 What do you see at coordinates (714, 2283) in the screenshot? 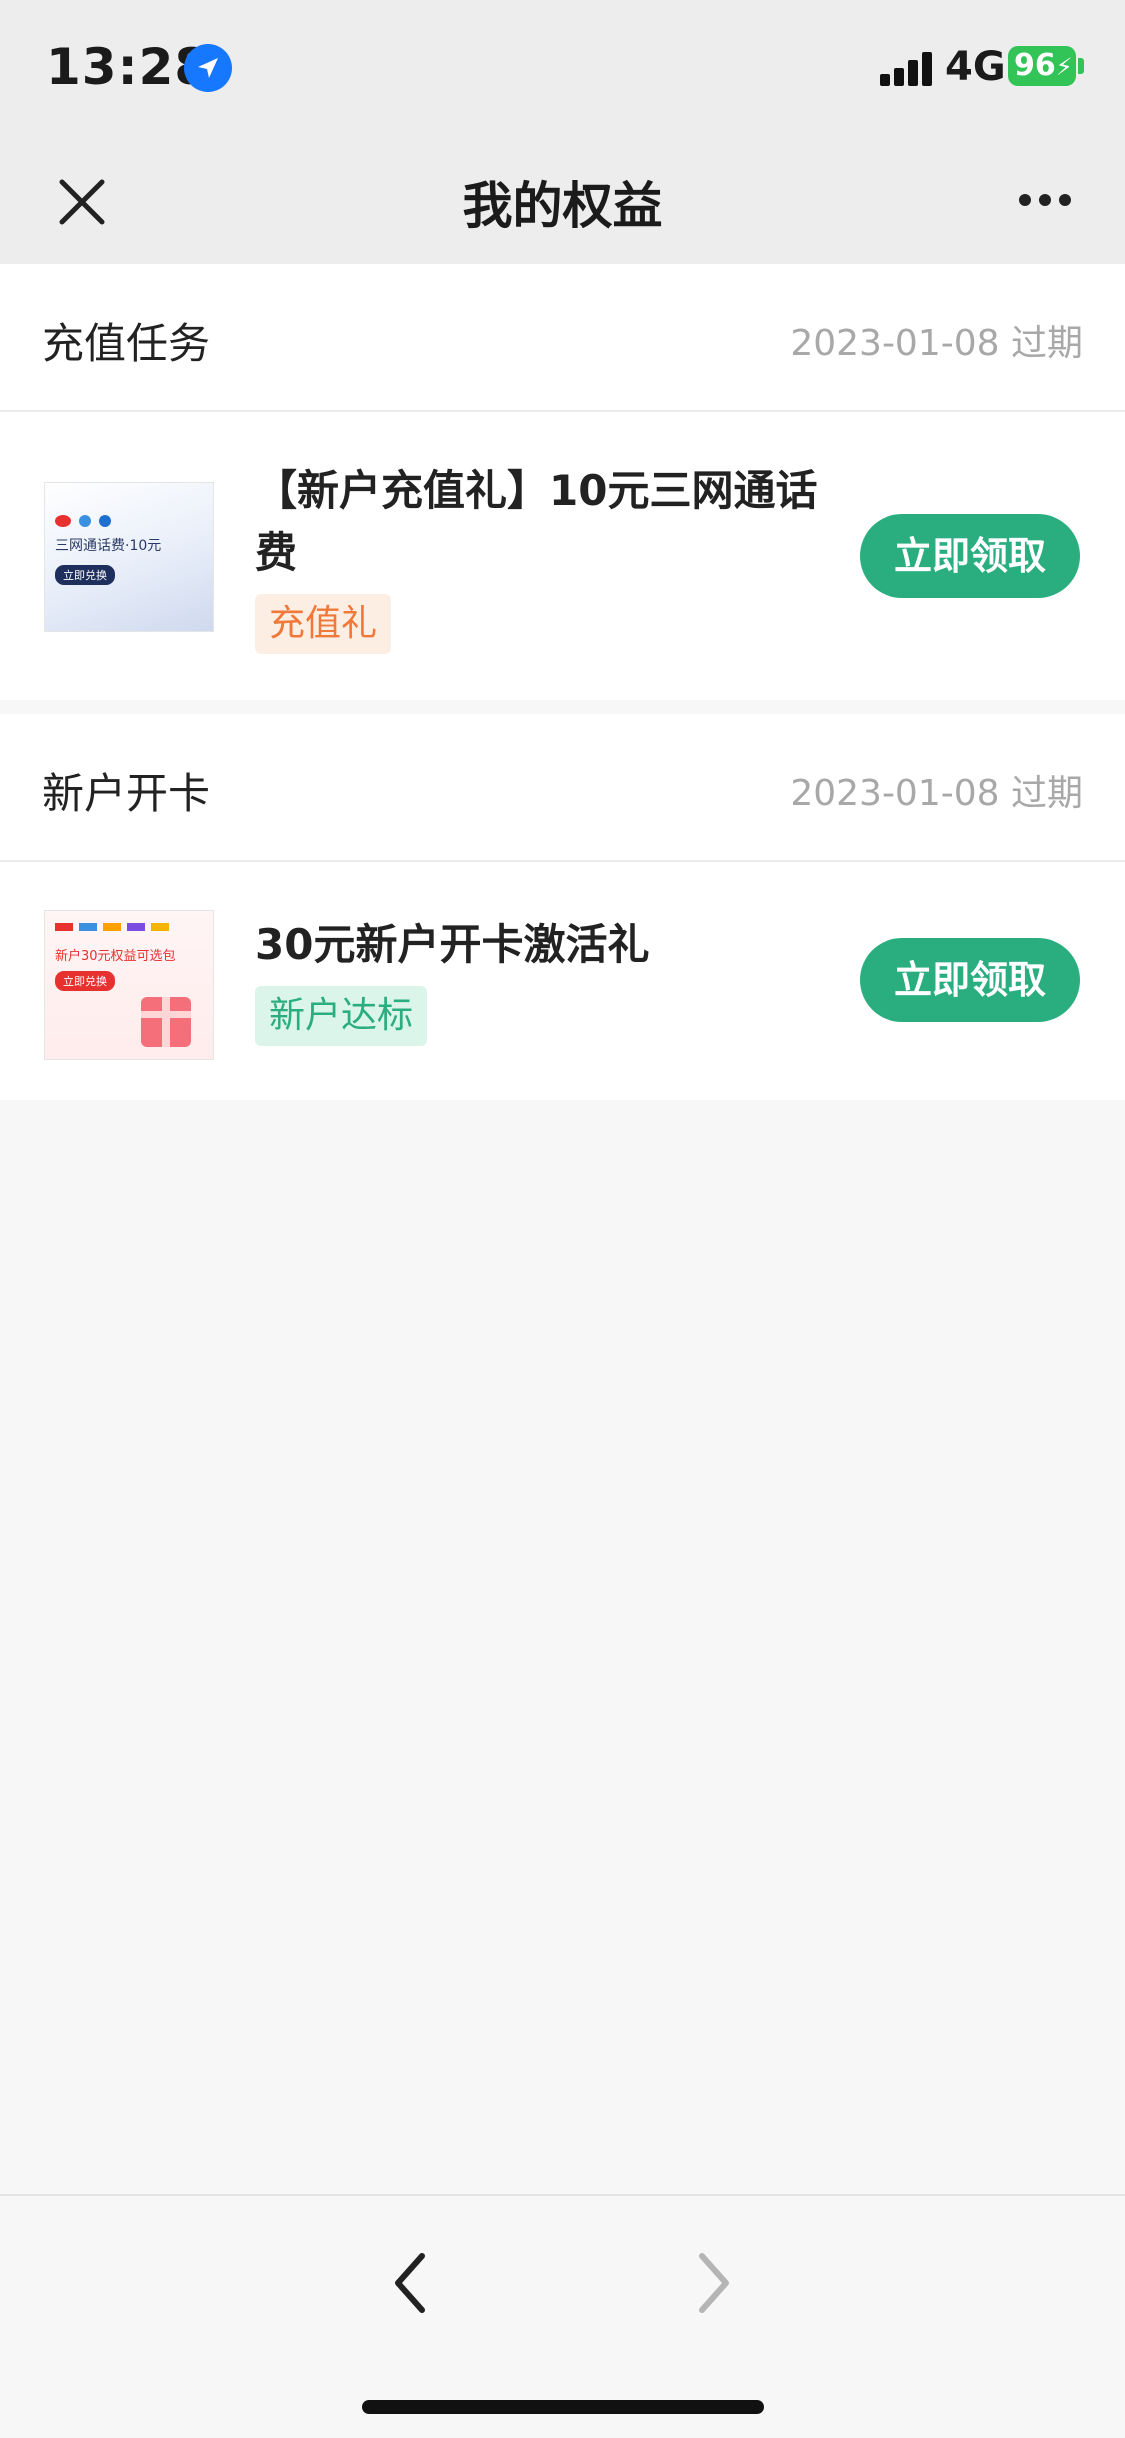
I see `forward-arrow-icon` at bounding box center [714, 2283].